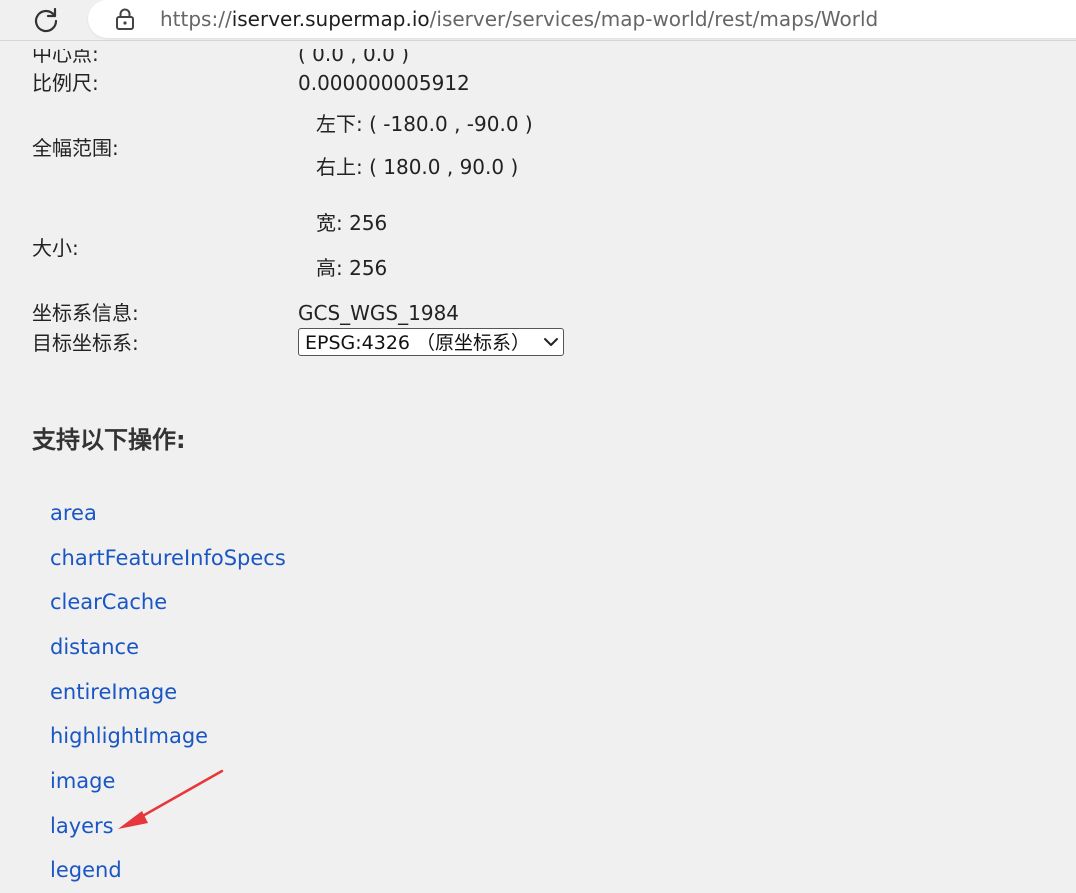 This screenshot has width=1076, height=893. Describe the element at coordinates (85, 343) in the screenshot. I see `target-crs-label: 目标坐标系:` at that location.